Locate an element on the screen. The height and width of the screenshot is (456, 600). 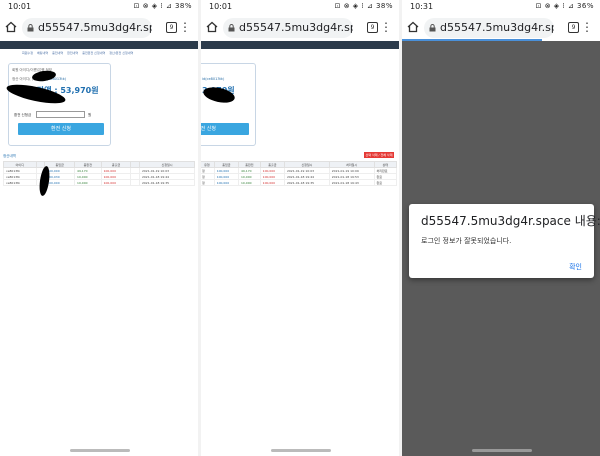
nav-item: 회원수정 is located at coordinates (232, 55).